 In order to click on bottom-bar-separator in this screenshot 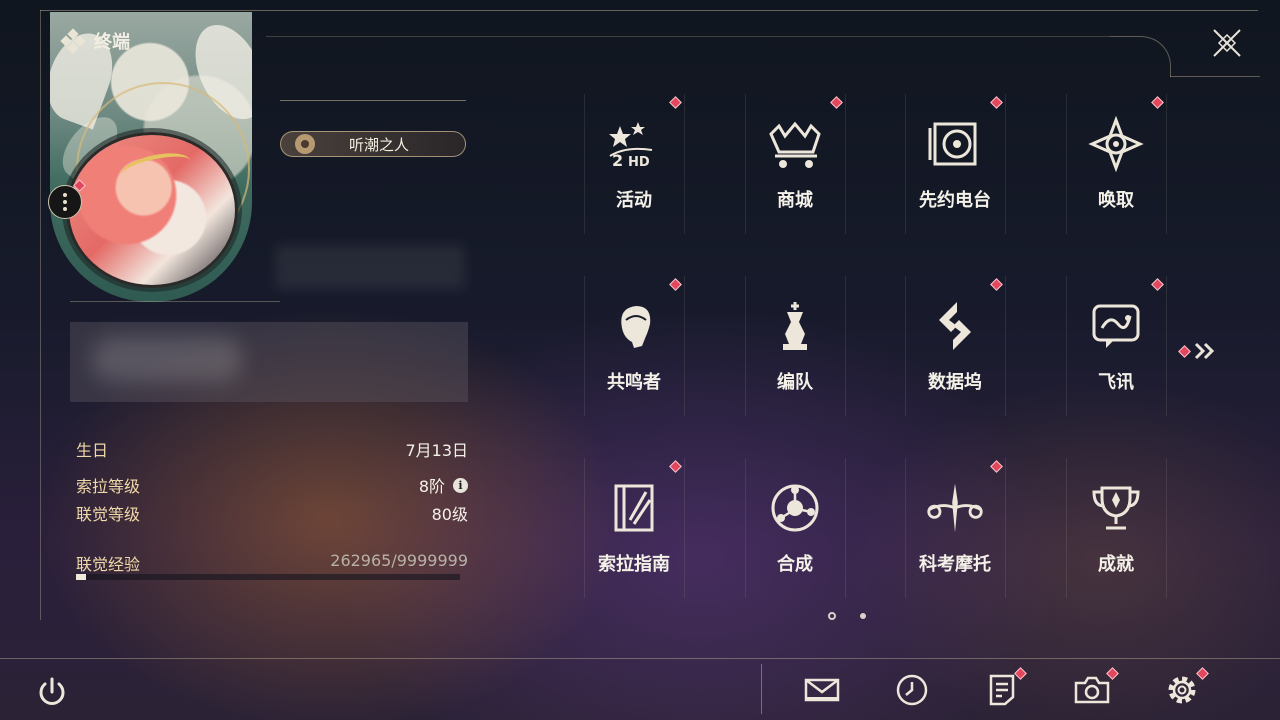, I will do `click(761, 689)`.